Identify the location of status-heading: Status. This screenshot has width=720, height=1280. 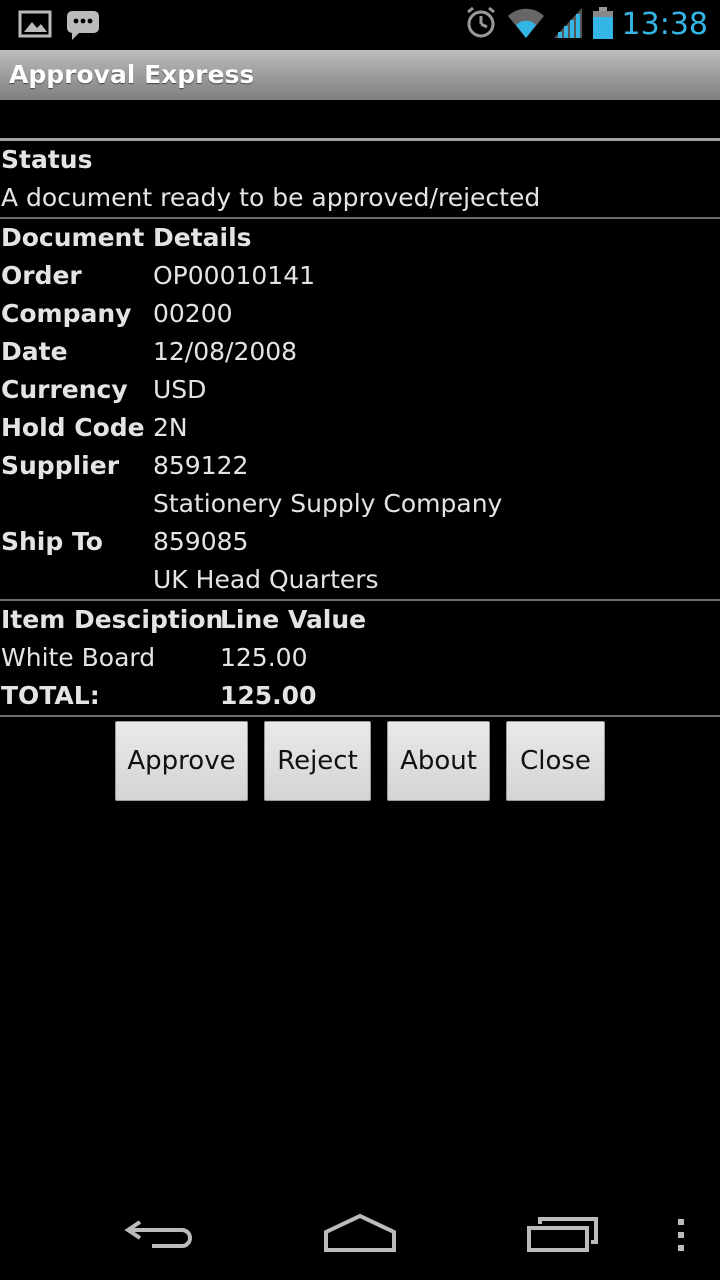
(47, 159).